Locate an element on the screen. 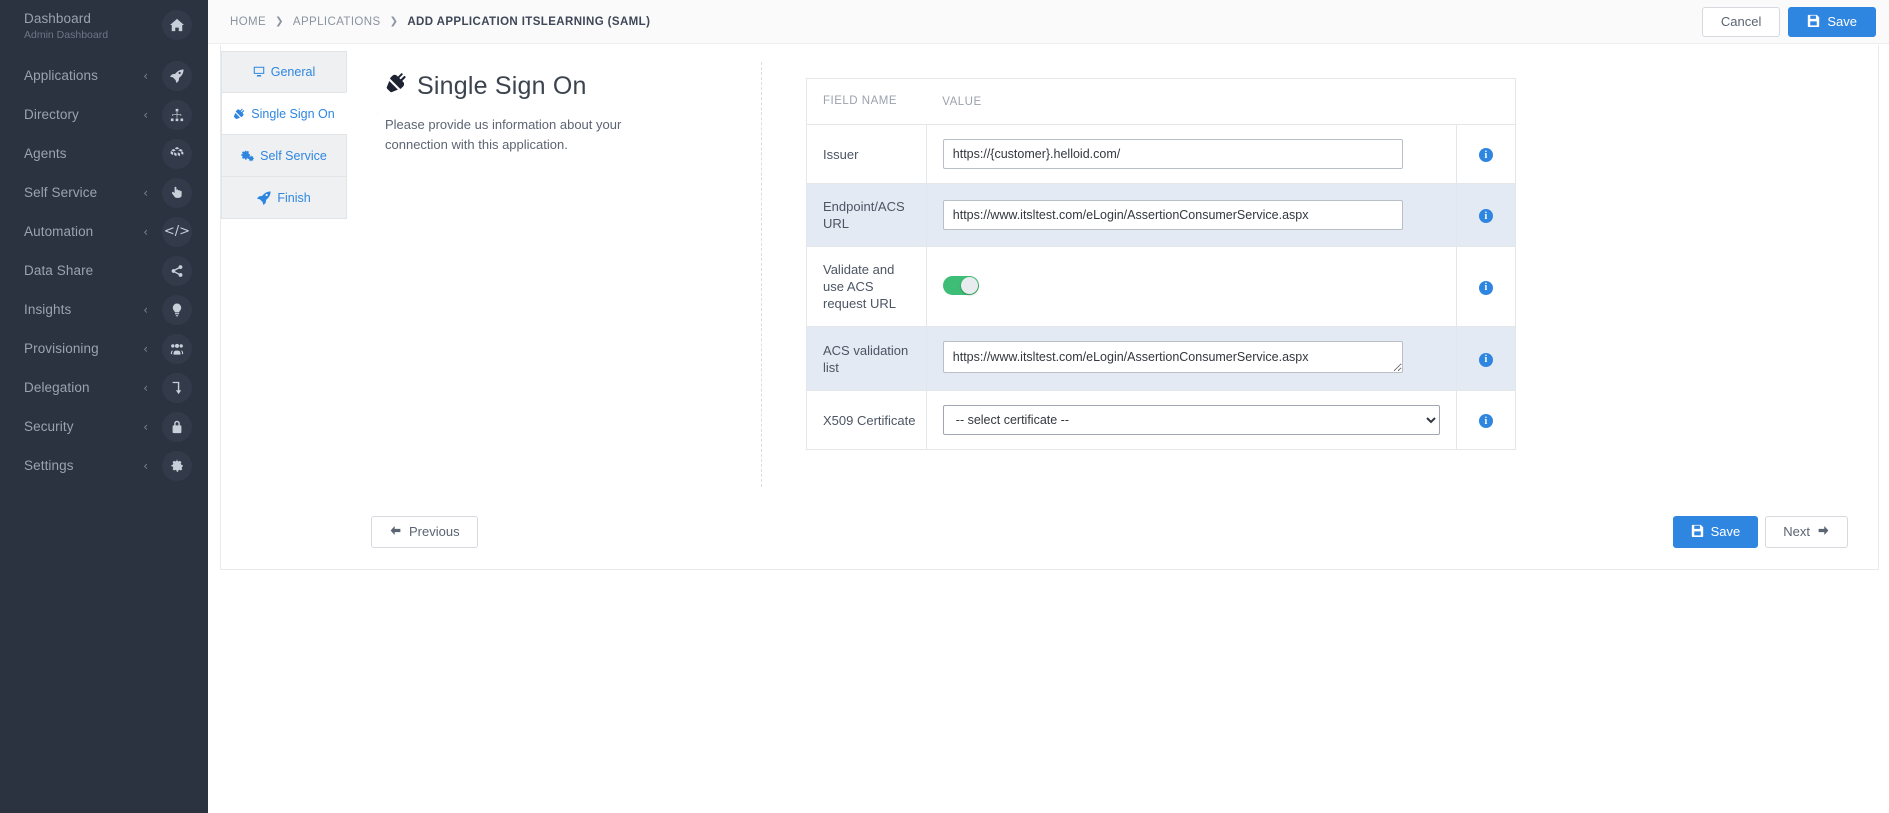 The image size is (1889, 813). wizard-step-single-sign-on: Single Sign On is located at coordinates (284, 114).